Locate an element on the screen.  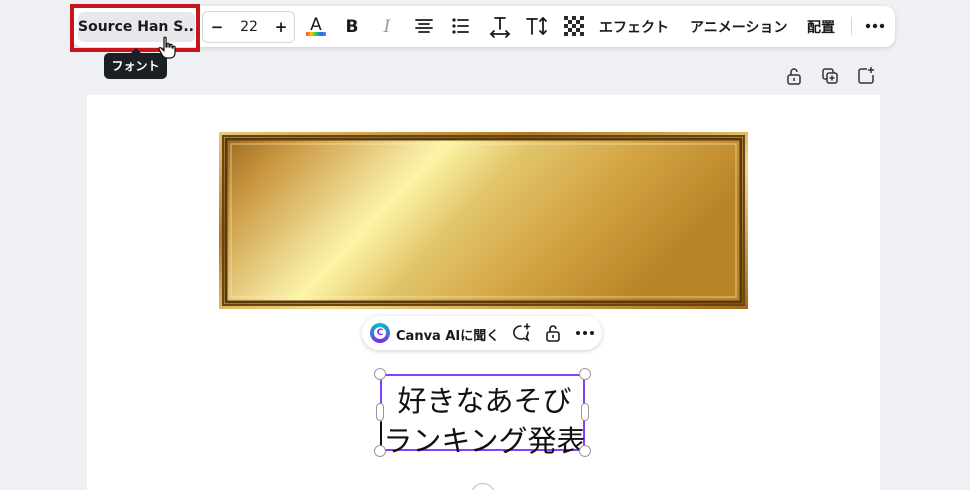
highlight-annotation is located at coordinates (135, 28).